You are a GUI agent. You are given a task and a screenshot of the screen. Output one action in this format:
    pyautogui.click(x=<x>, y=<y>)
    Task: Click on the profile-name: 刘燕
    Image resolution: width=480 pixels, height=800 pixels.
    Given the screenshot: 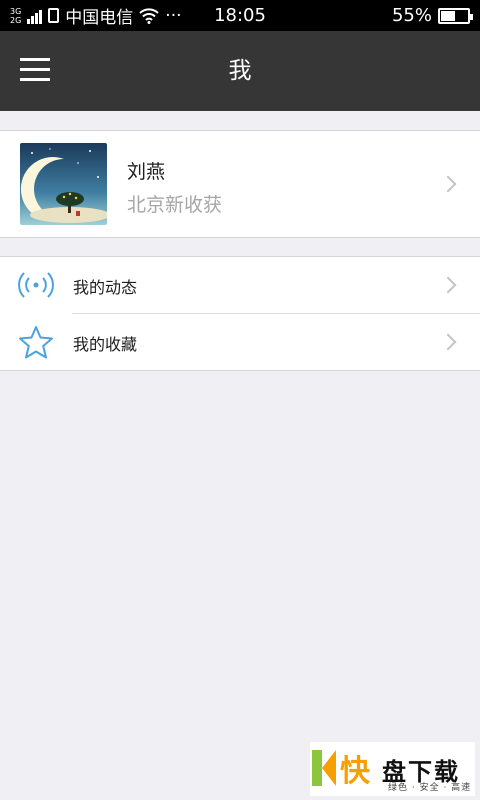 What is the action you would take?
    pyautogui.click(x=146, y=172)
    